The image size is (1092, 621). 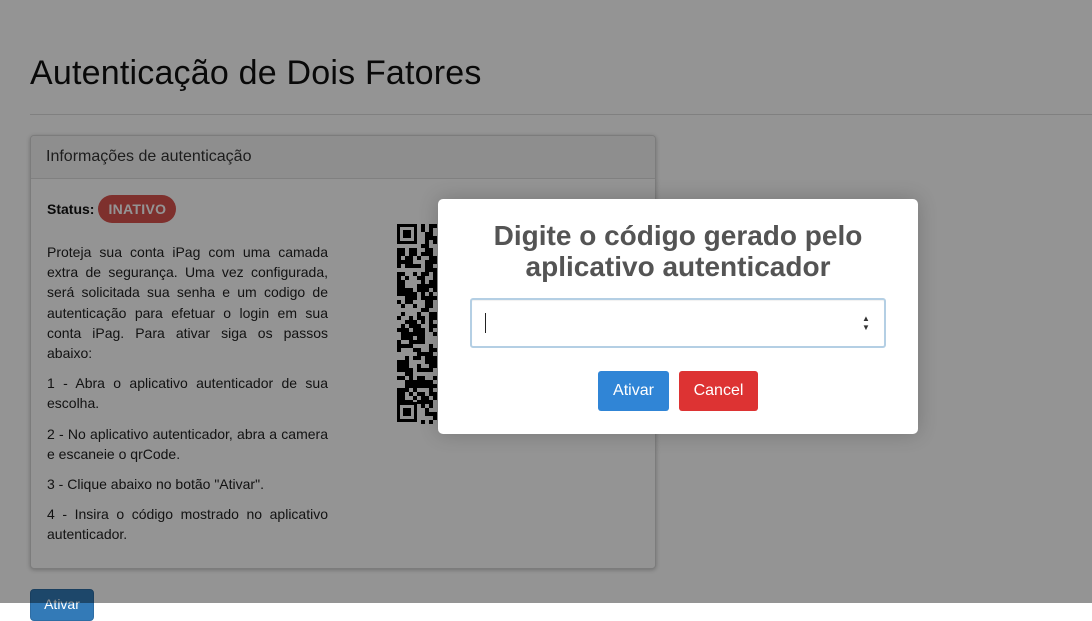 I want to click on code-input-wrapper: ▲ ▼, so click(x=678, y=323).